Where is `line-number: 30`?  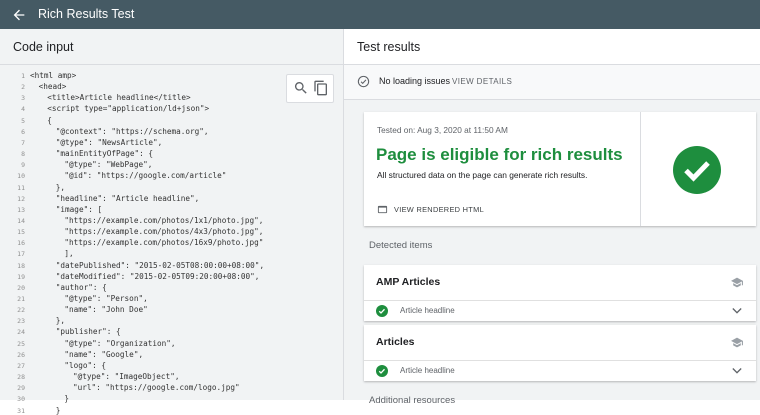
line-number: 30 is located at coordinates (21, 399).